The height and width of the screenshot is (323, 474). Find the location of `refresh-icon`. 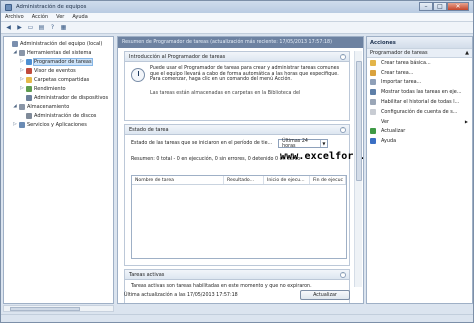

refresh-icon is located at coordinates (373, 131).